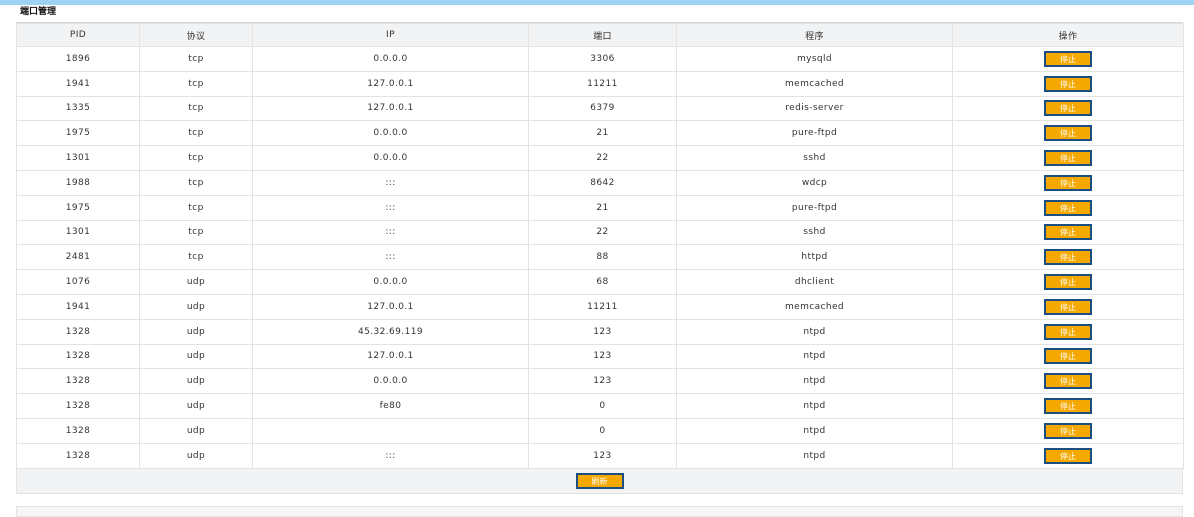 The height and width of the screenshot is (517, 1194). Describe the element at coordinates (814, 35) in the screenshot. I see `column-header-program: 程序` at that location.